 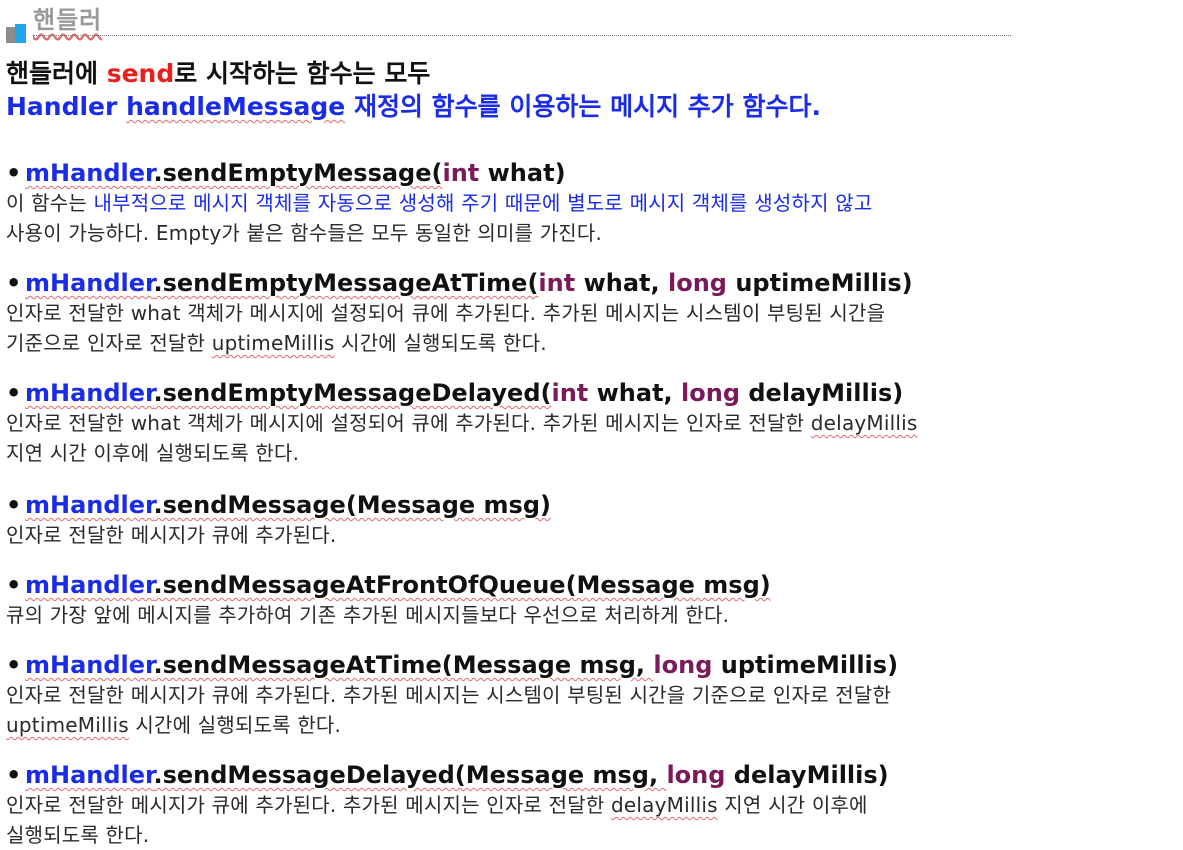 I want to click on method-description: 실행되도록 한다., so click(x=78, y=835).